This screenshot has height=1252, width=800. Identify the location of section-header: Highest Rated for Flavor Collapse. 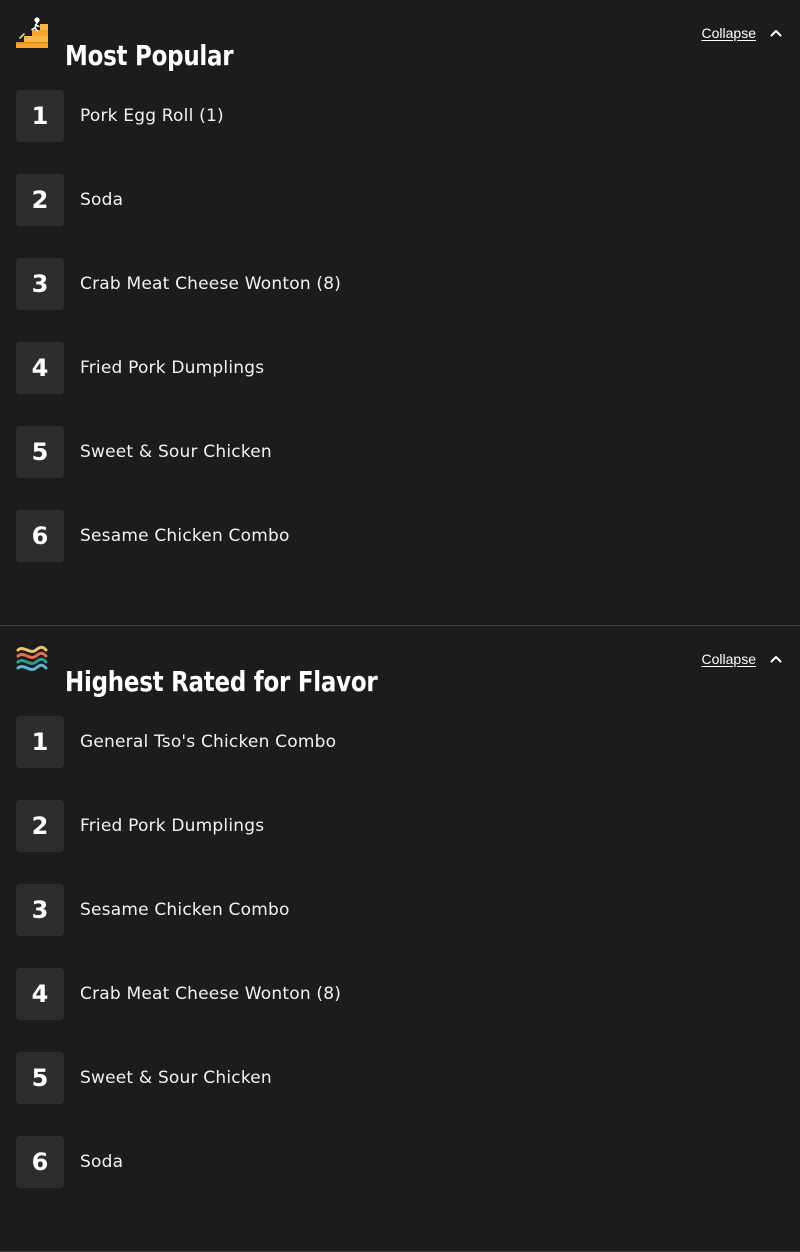
(400, 662).